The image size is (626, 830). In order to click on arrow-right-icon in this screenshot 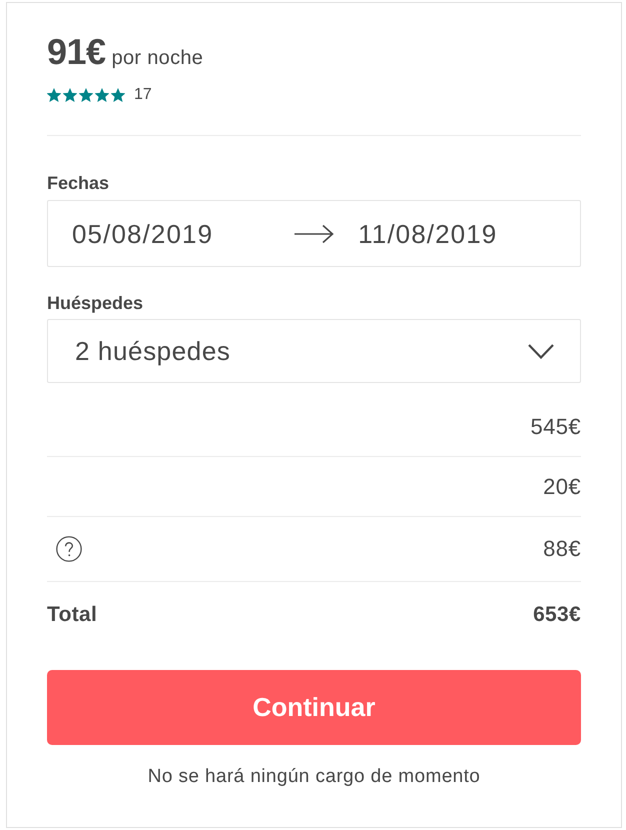, I will do `click(314, 234)`.